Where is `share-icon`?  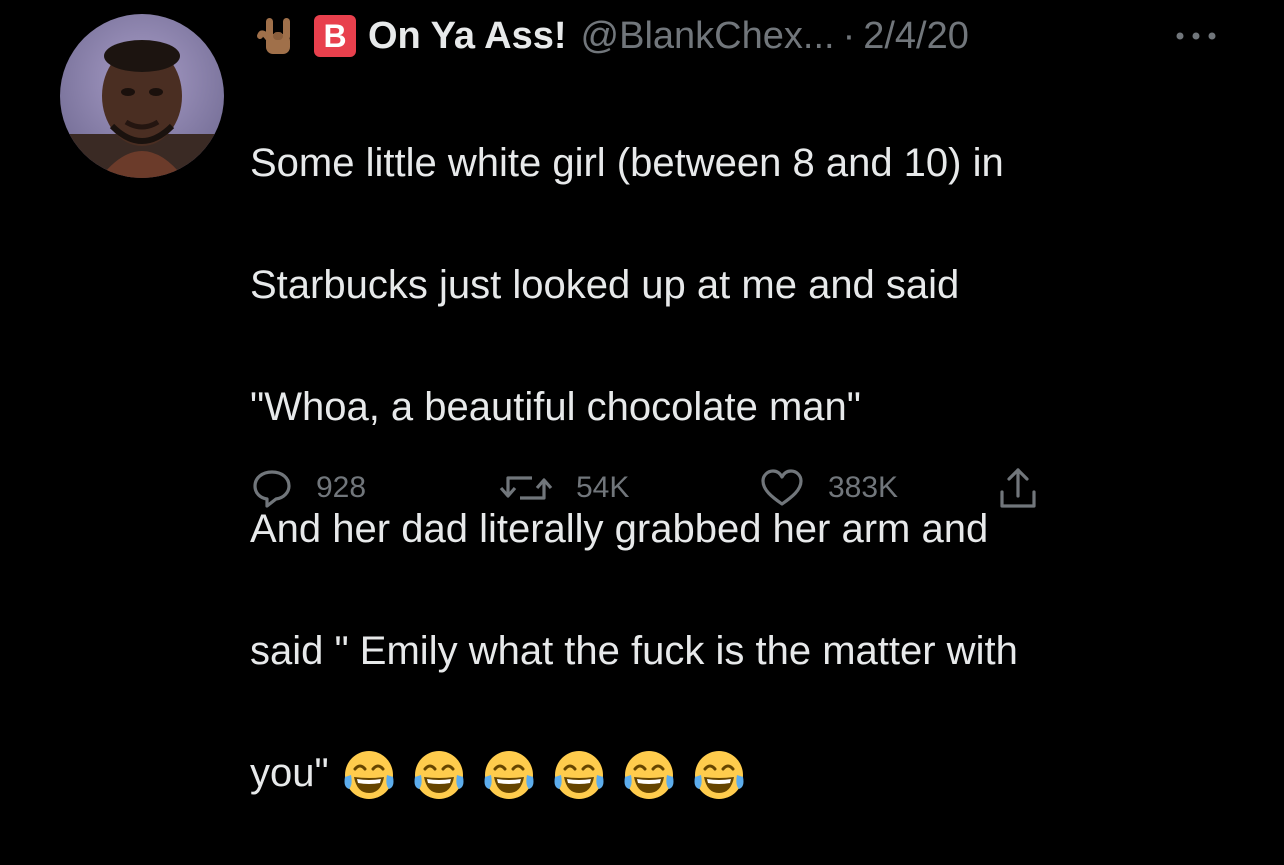
share-icon is located at coordinates (1018, 488).